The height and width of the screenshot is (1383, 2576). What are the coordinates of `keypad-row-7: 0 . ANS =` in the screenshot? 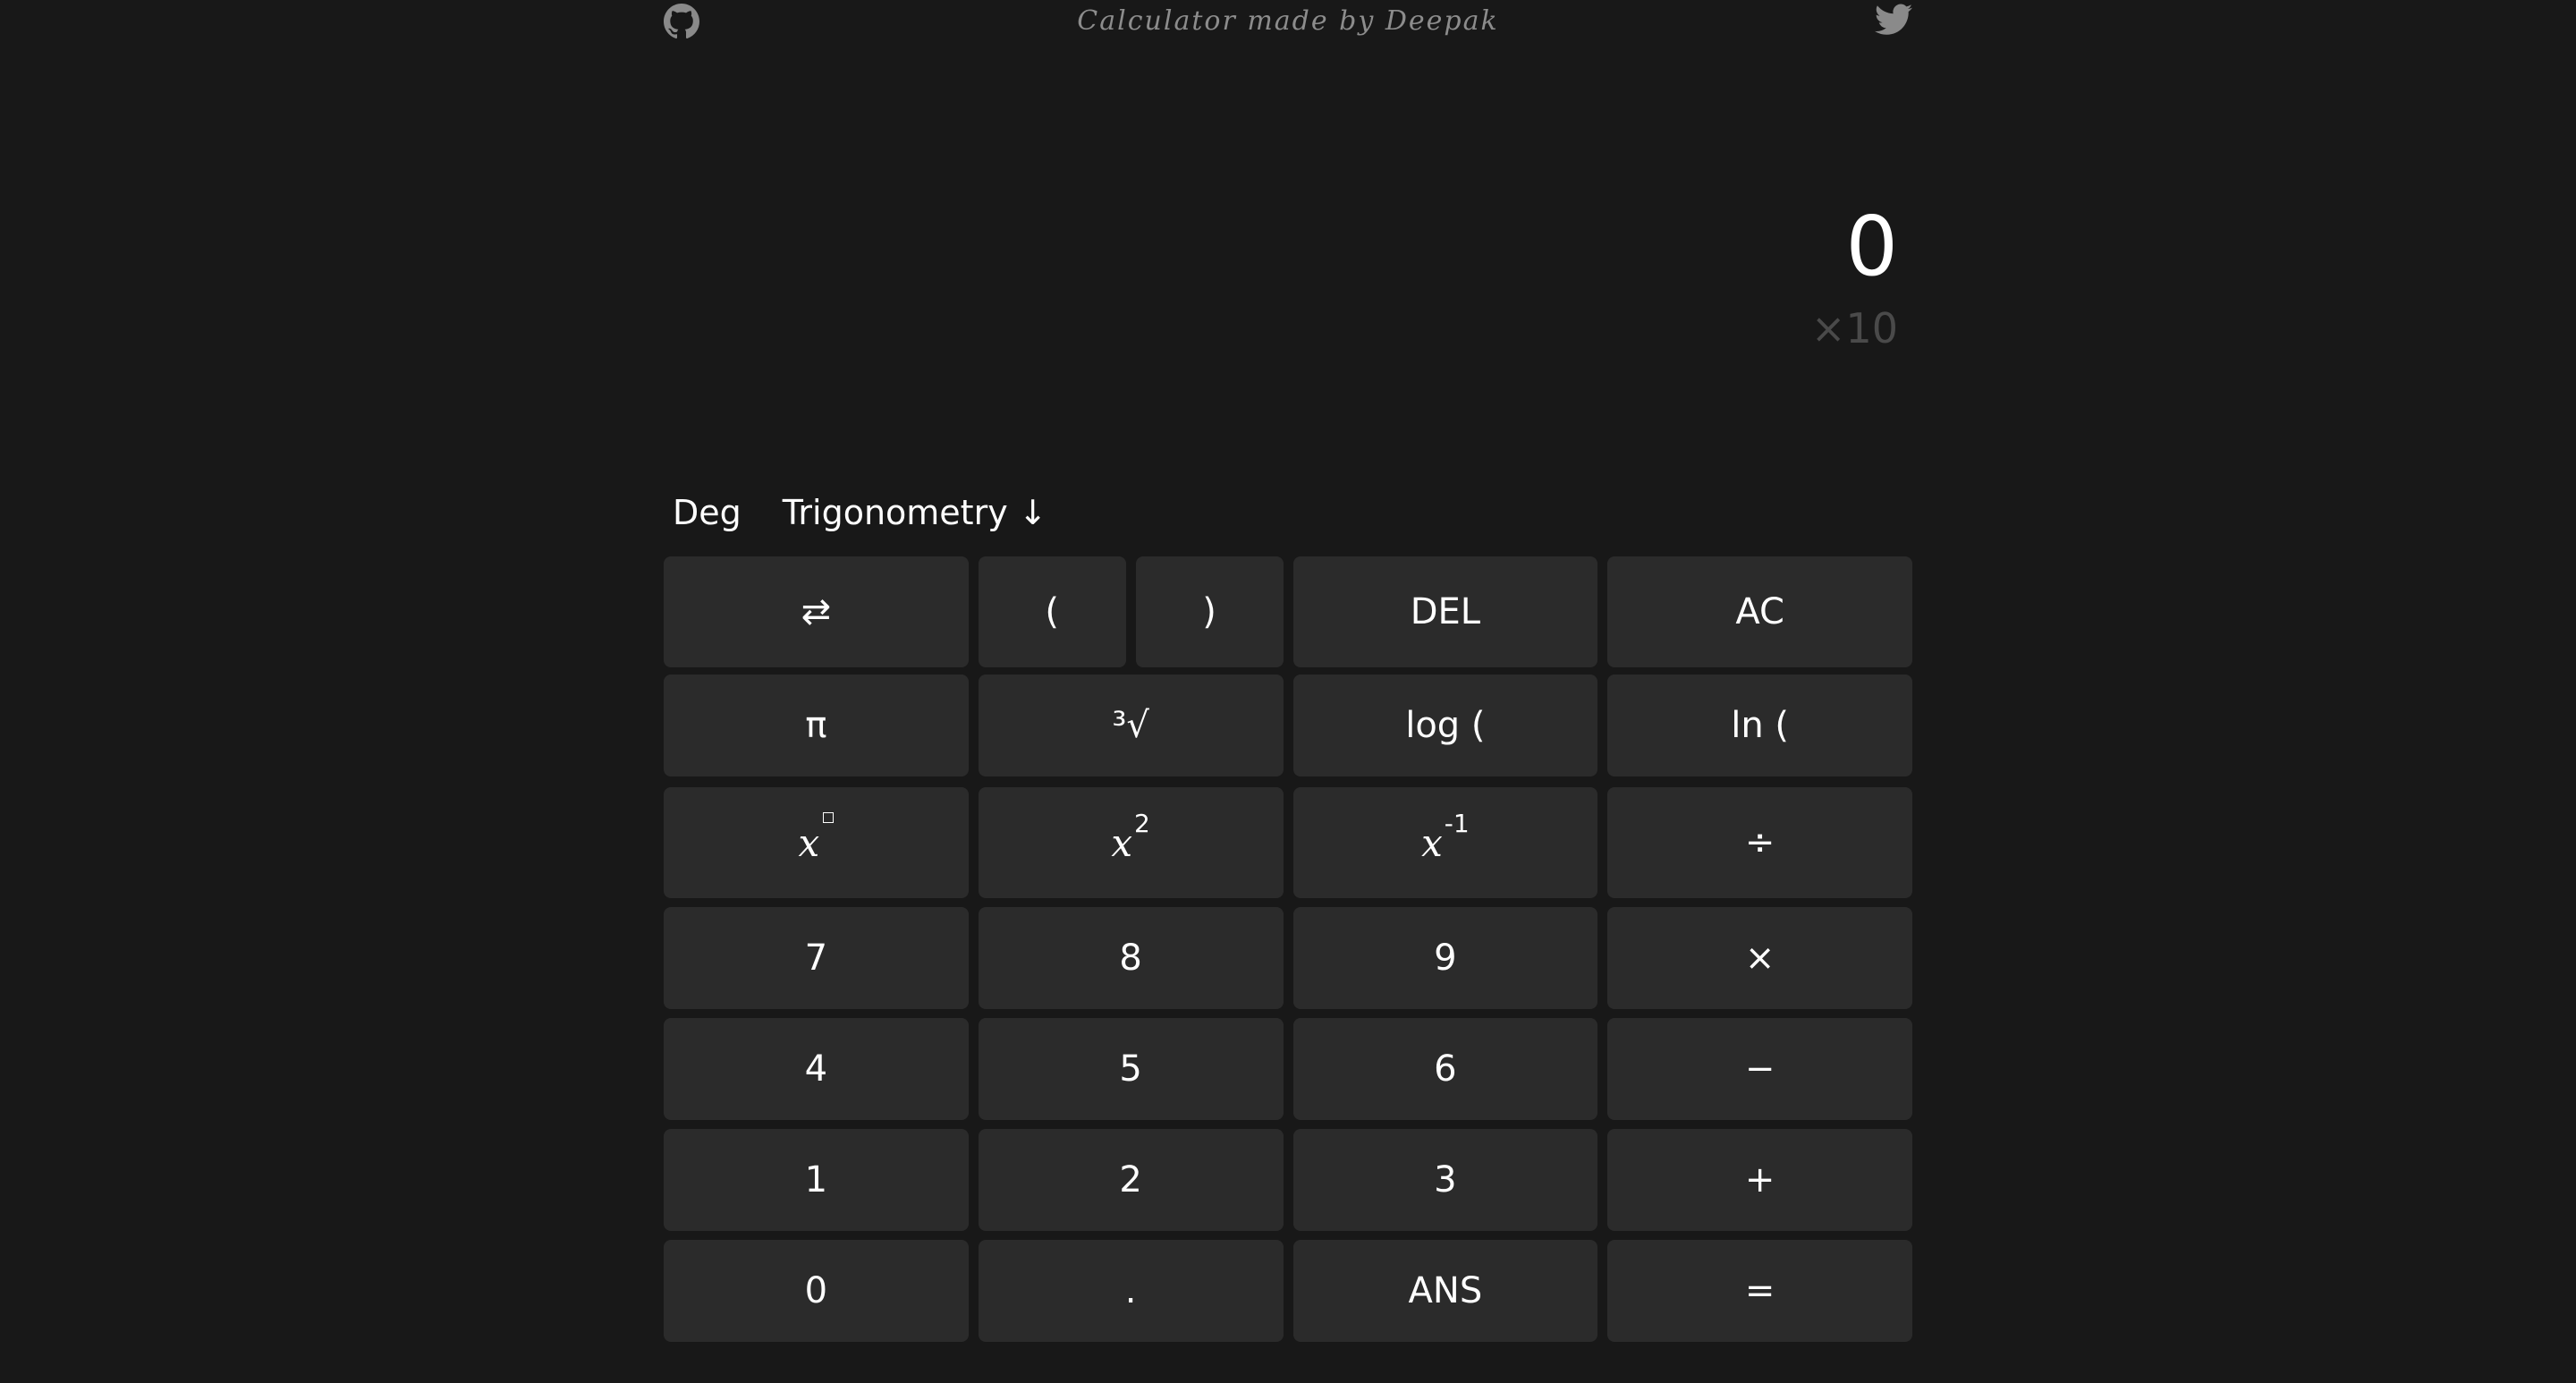 It's located at (1288, 1291).